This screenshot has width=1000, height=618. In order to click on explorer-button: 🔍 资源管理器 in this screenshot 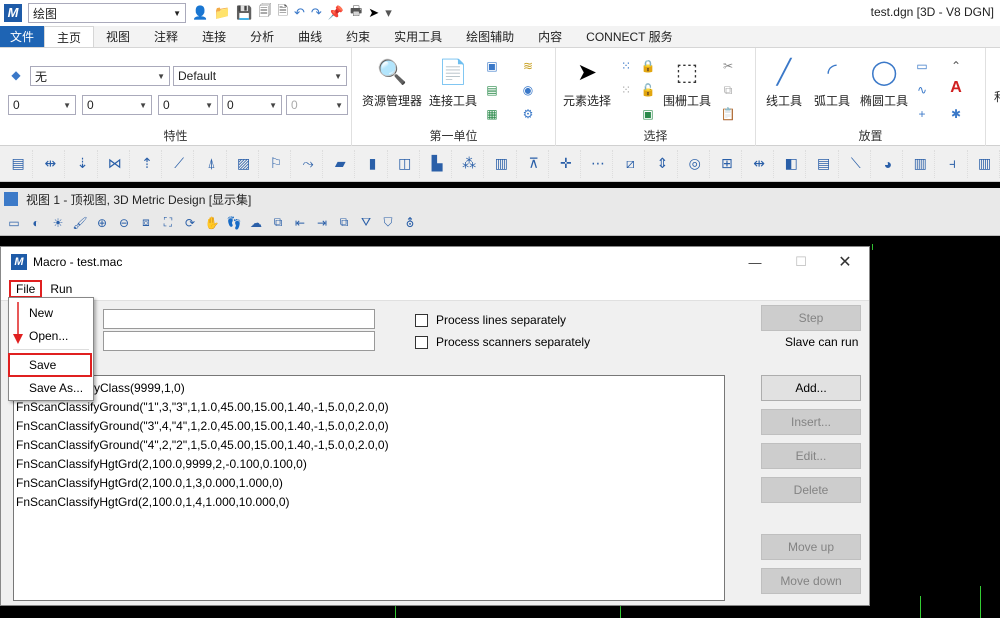, I will do `click(392, 82)`.